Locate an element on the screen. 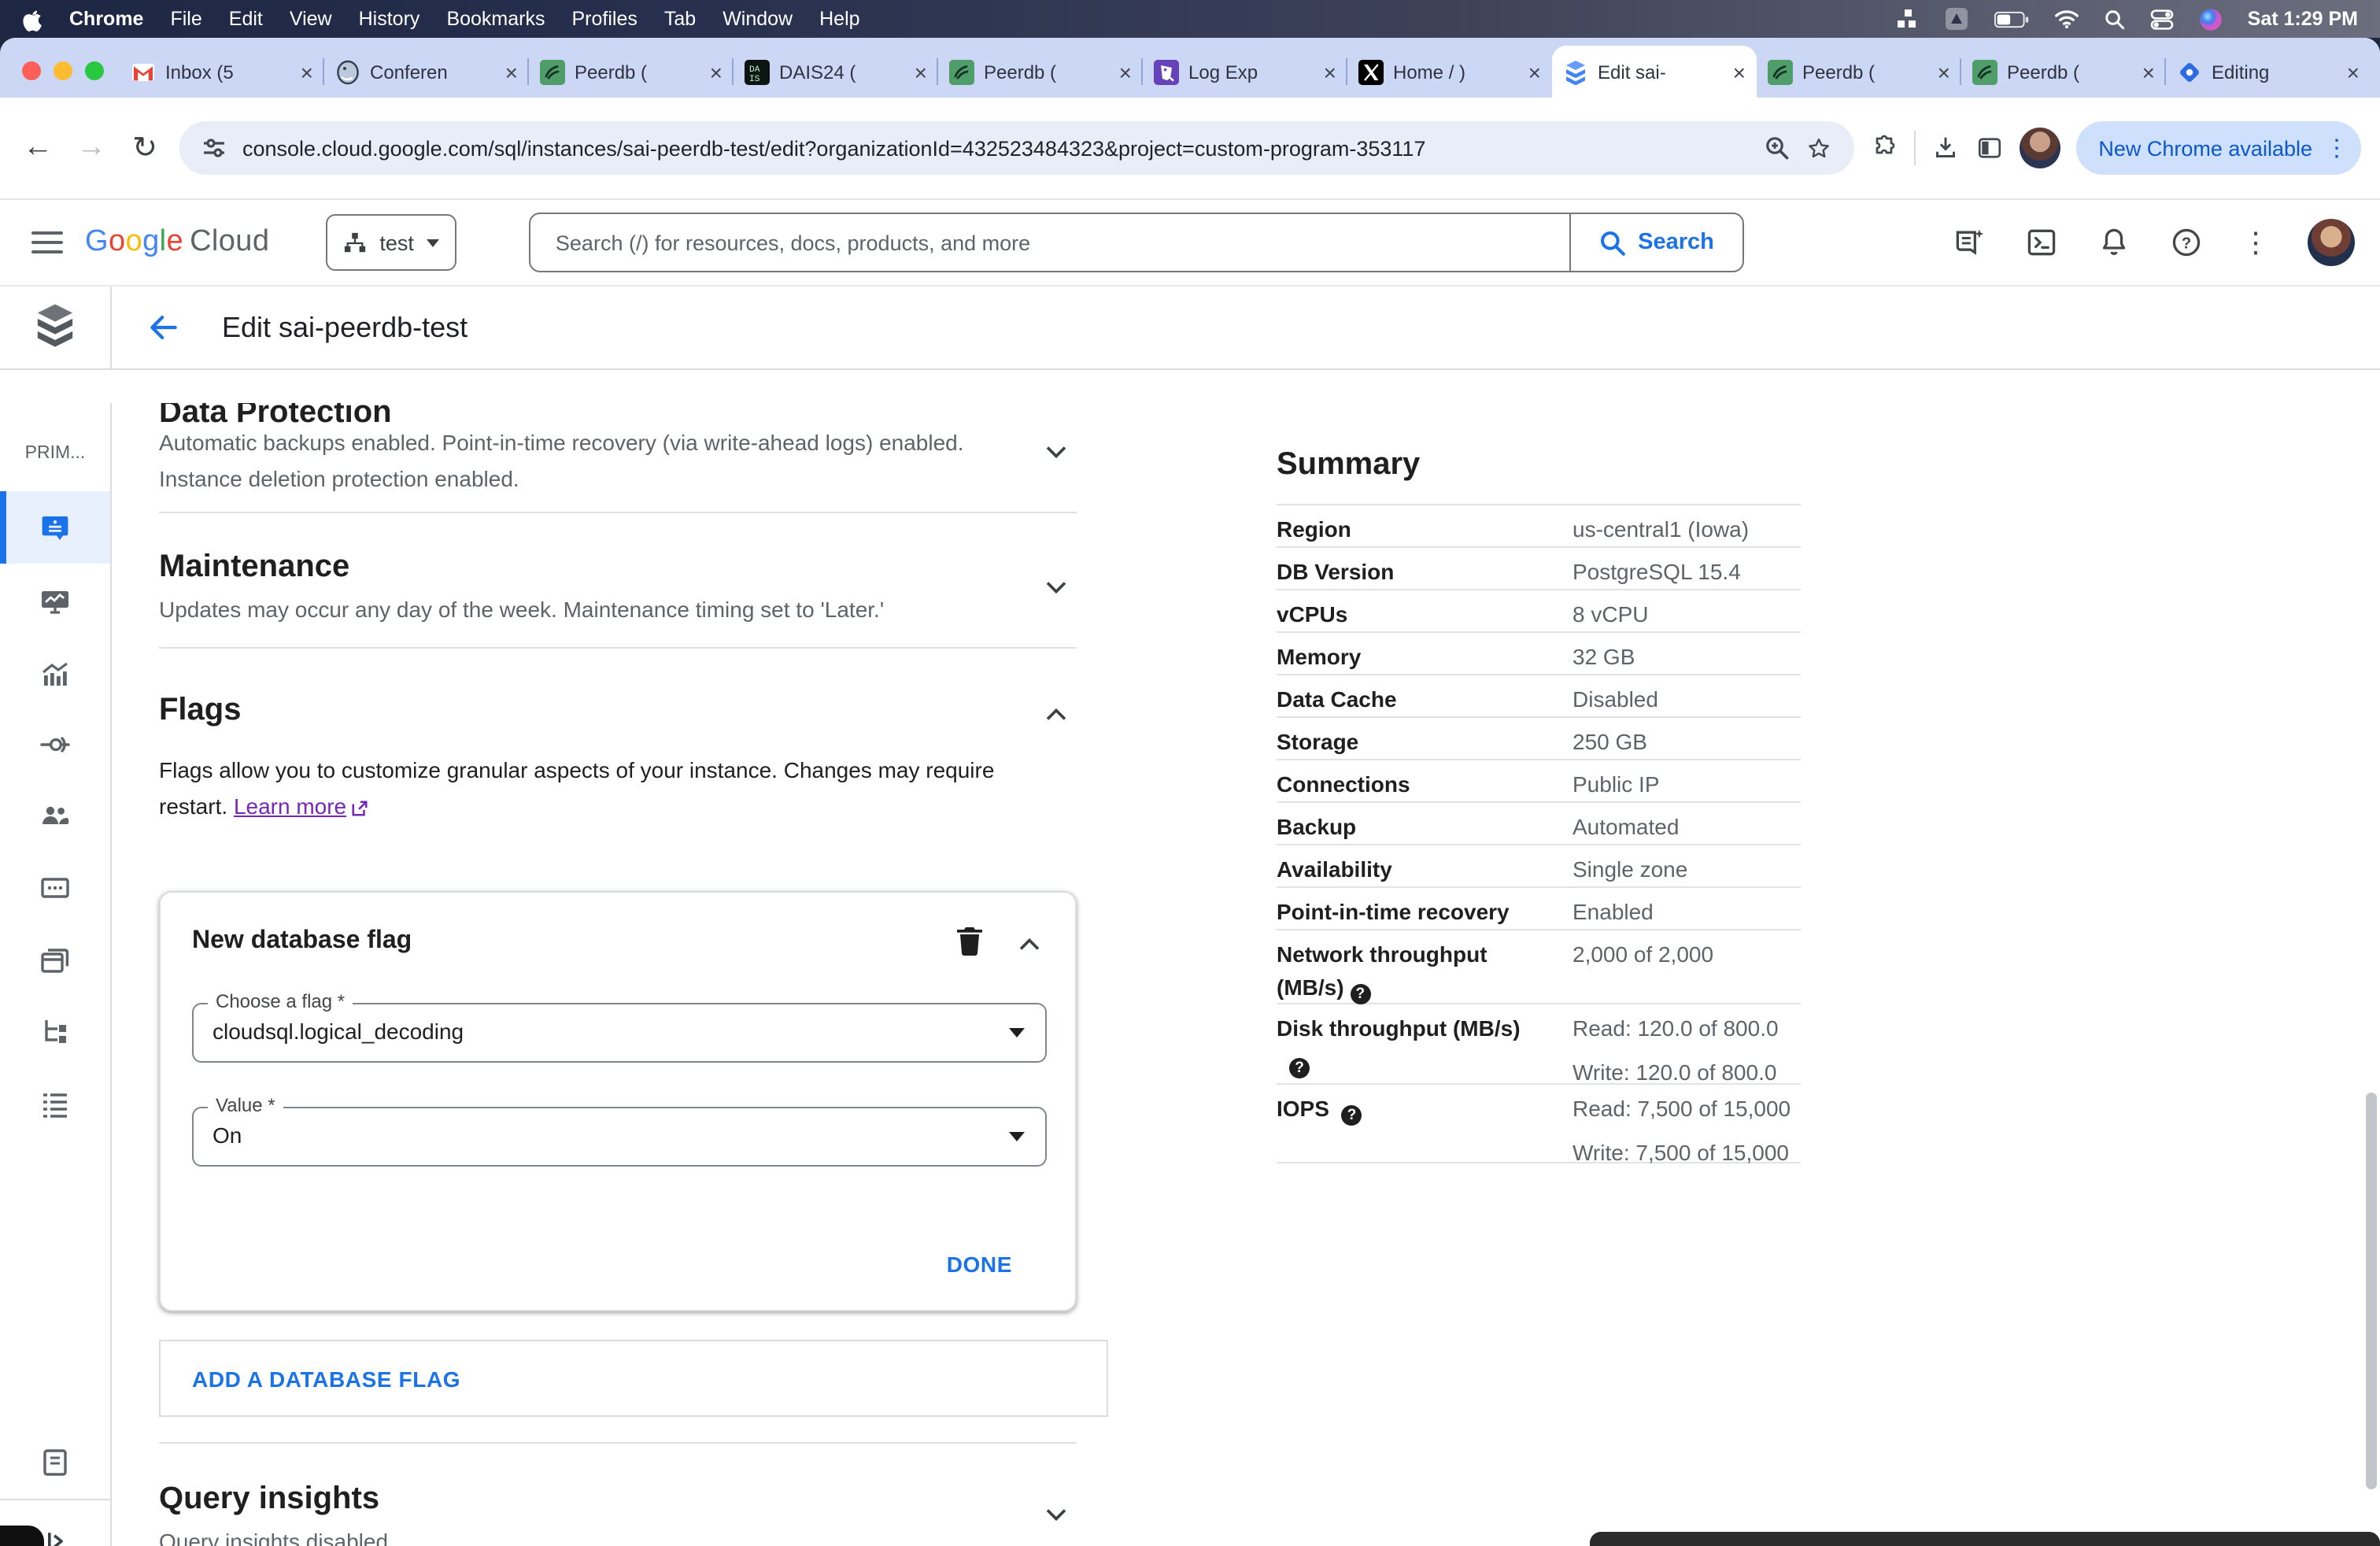  tab-postgres: Conferen × is located at coordinates (426, 72).